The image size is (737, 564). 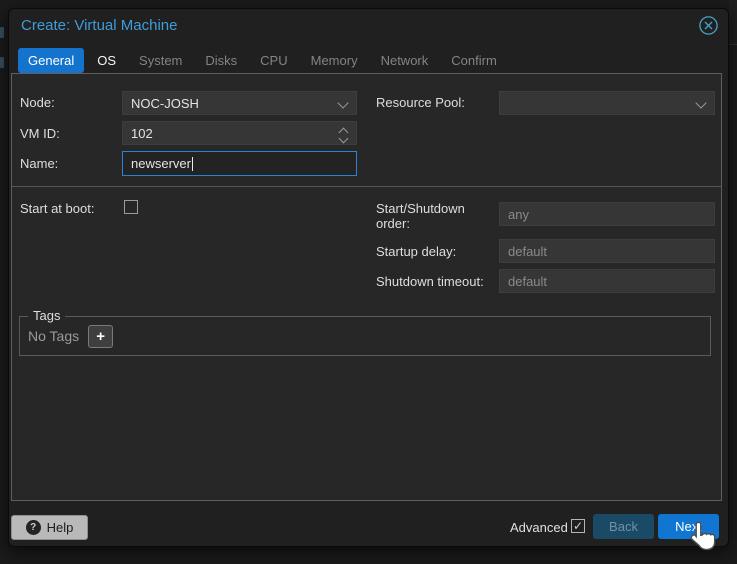 I want to click on tab-system: System, so click(x=161, y=60).